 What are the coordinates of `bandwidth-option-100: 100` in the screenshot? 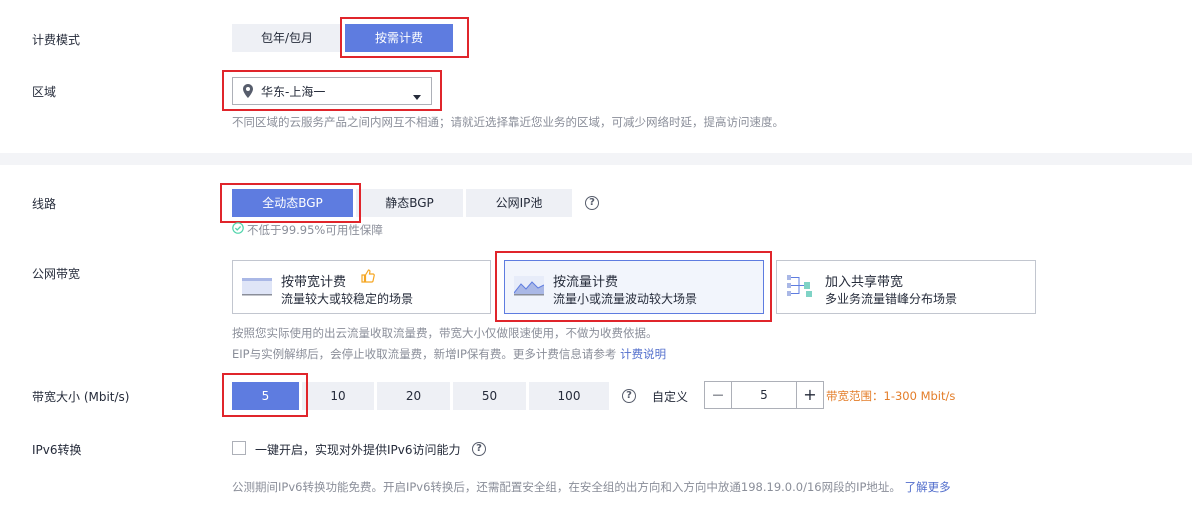 It's located at (569, 396).